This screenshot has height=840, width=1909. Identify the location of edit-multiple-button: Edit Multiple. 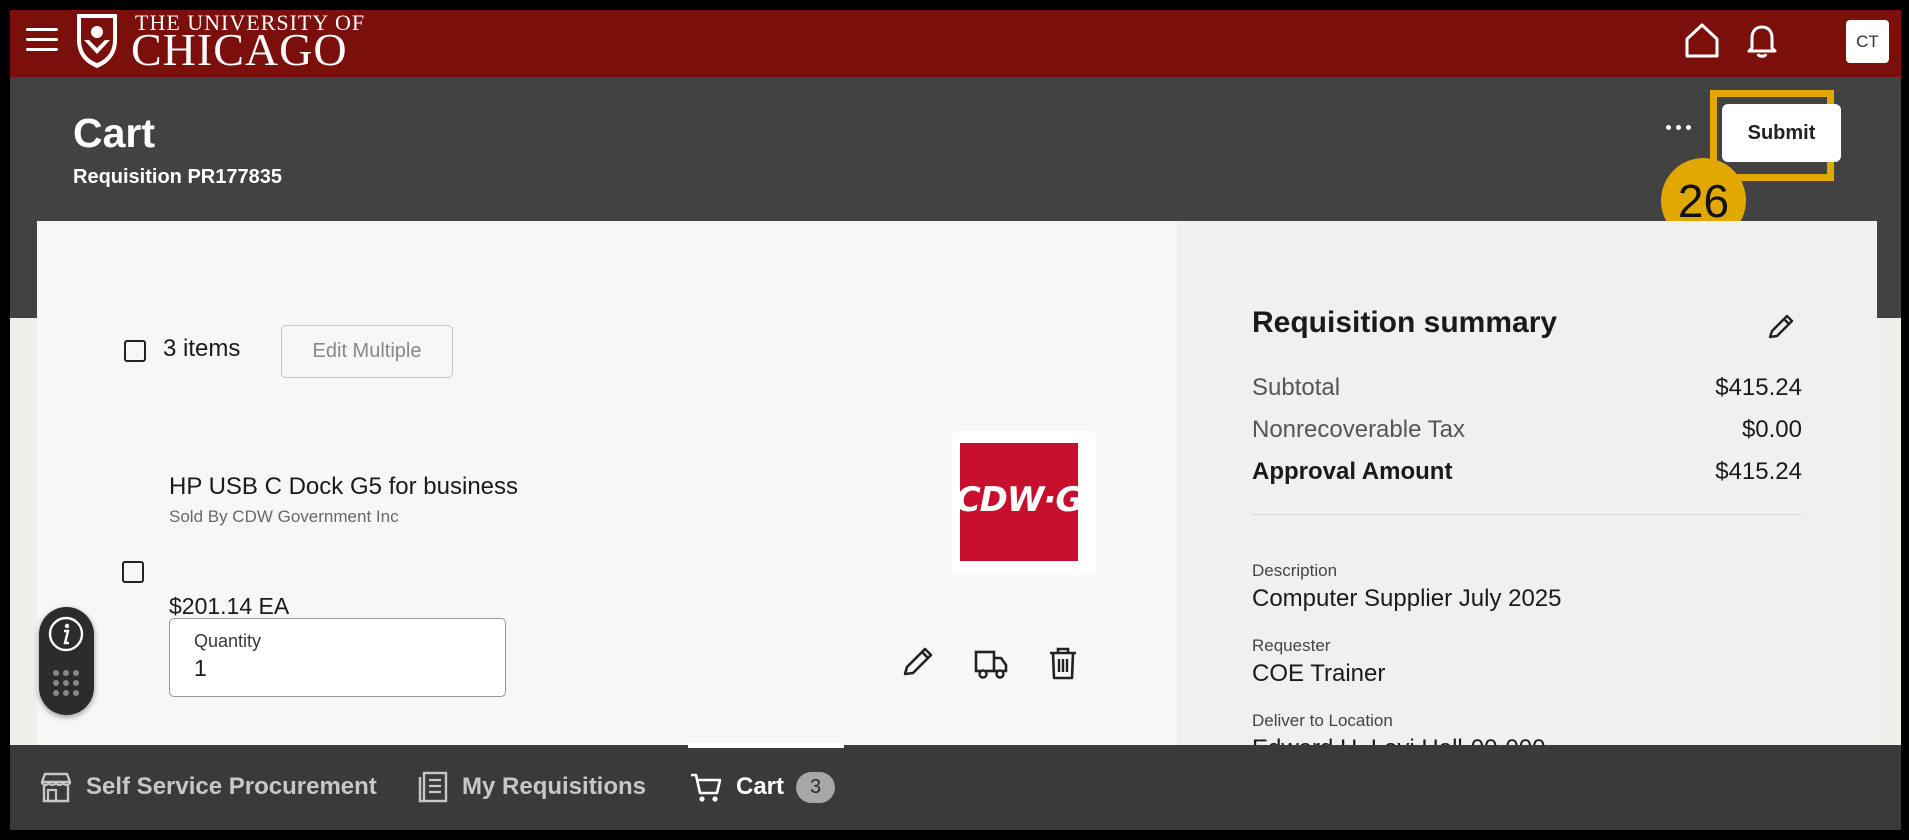
(367, 351).